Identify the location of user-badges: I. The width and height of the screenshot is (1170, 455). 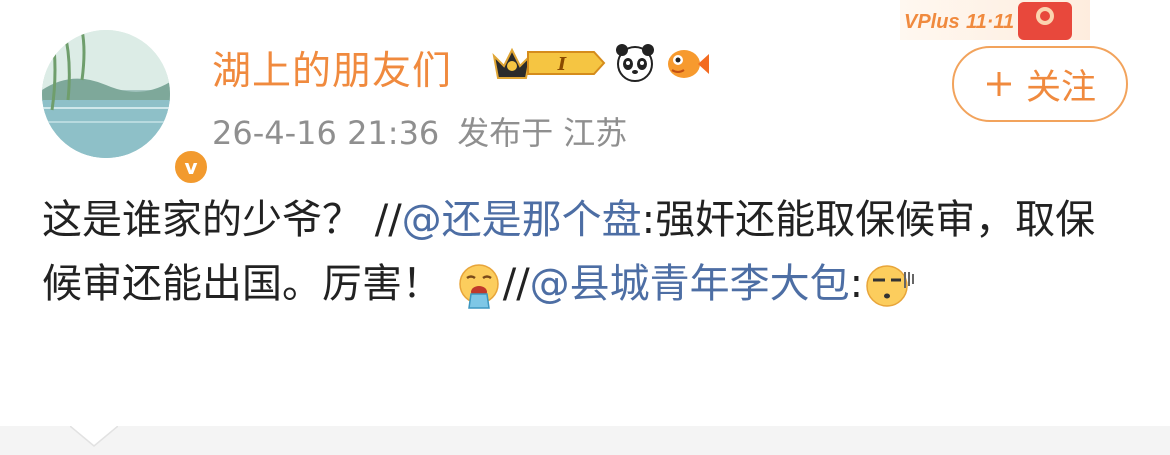
(600, 63).